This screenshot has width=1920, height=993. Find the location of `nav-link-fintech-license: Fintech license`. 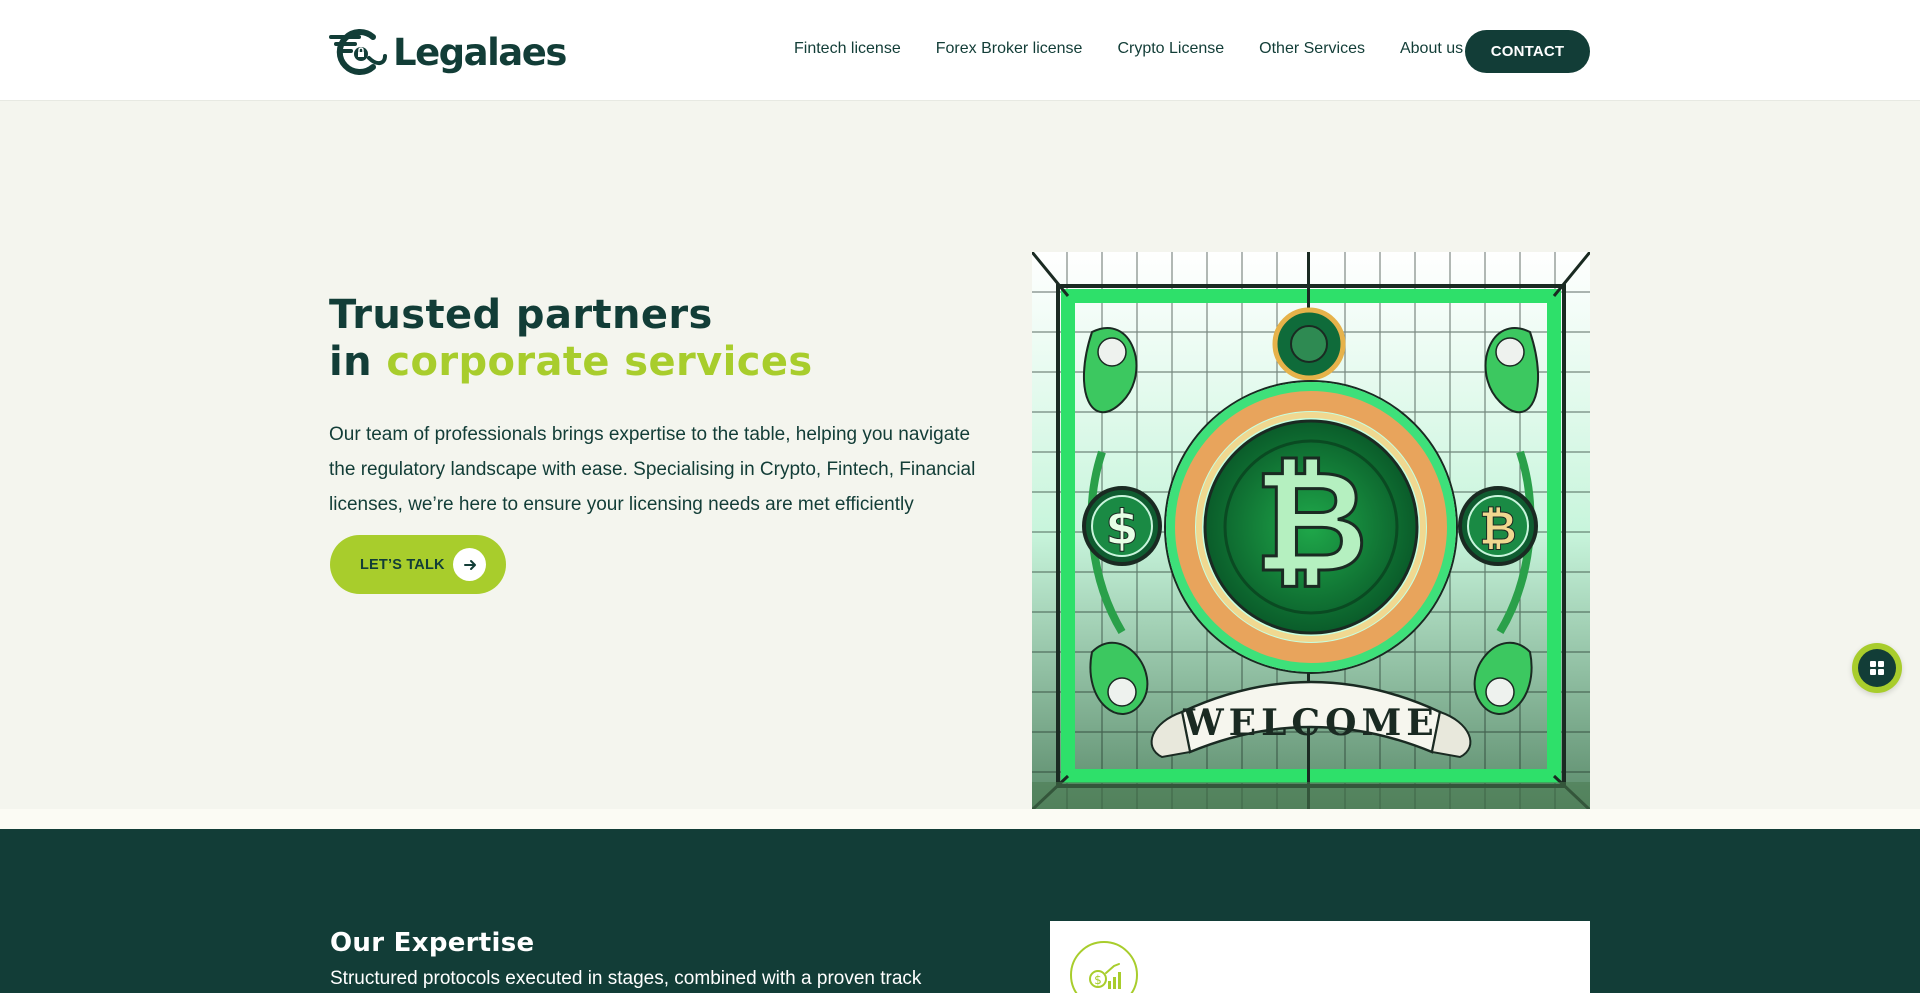

nav-link-fintech-license: Fintech license is located at coordinates (847, 49).